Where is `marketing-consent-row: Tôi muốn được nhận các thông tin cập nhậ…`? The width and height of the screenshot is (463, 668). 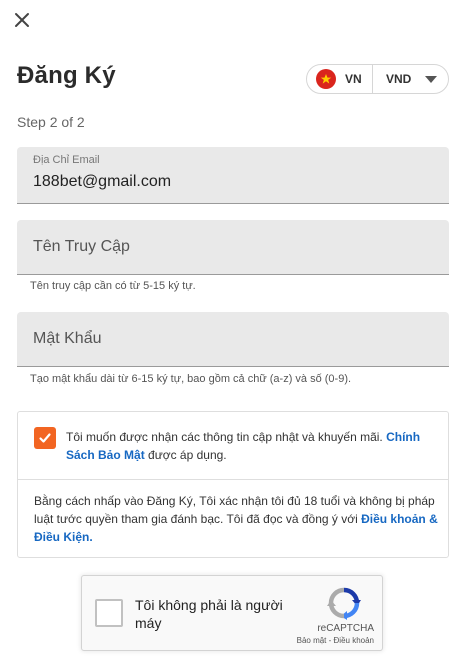 marketing-consent-row: Tôi muốn được nhận các thông tin cập nhậ… is located at coordinates (233, 446).